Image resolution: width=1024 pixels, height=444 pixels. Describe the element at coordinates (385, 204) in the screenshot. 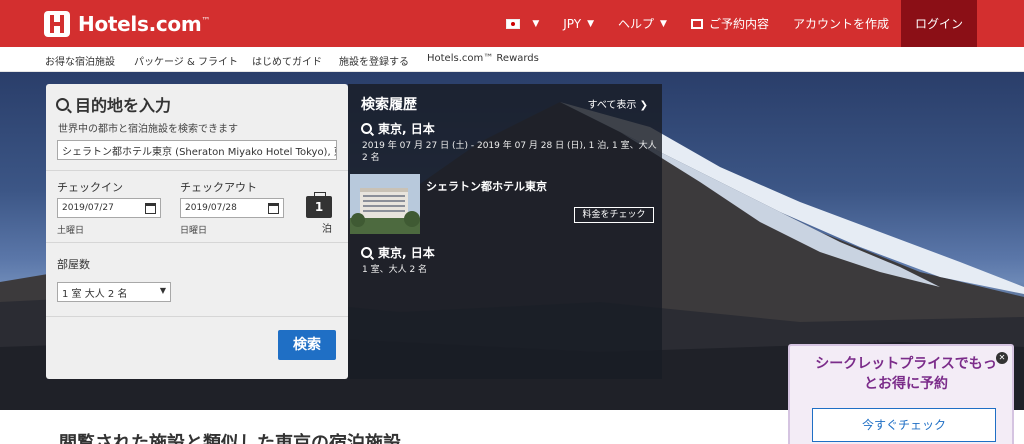

I see `hotel-thumbnail` at that location.